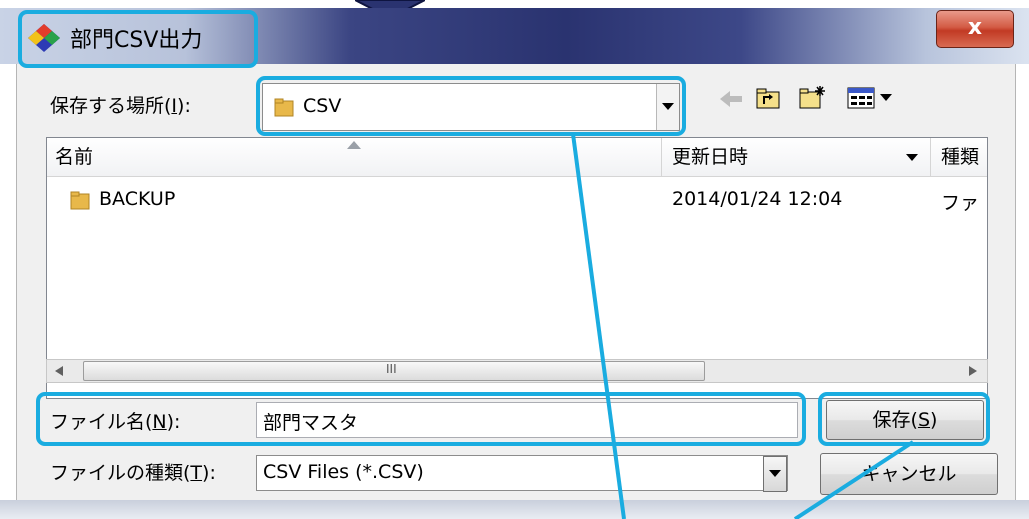 The height and width of the screenshot is (519, 1029). I want to click on save-in-highlight, so click(471, 106).